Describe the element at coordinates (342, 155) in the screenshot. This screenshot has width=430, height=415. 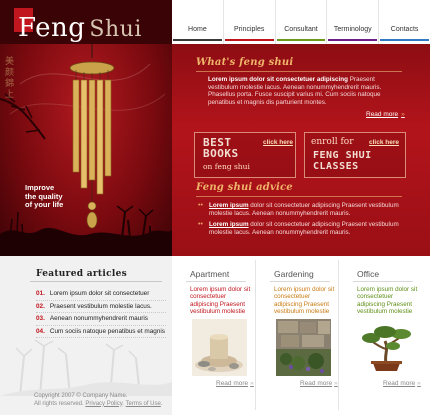
I see `promo-classes-line1: FENG SHUI` at that location.